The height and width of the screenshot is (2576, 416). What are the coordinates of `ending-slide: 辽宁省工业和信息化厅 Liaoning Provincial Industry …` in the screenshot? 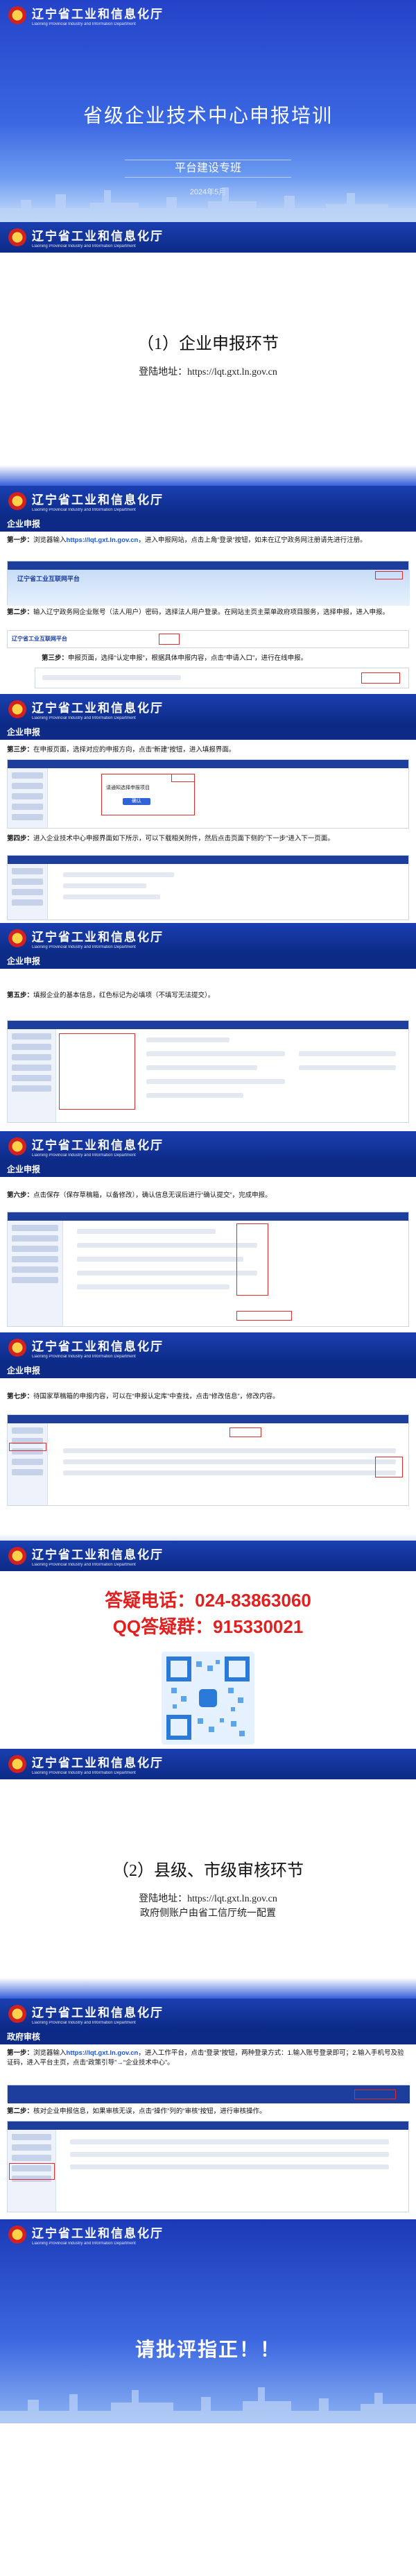 It's located at (208, 2321).